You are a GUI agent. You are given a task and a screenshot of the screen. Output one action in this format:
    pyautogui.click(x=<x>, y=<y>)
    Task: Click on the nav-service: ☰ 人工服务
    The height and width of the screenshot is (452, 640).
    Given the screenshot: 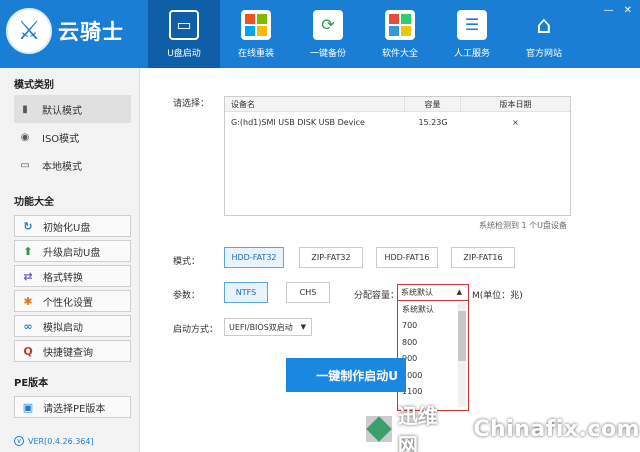 What is the action you would take?
    pyautogui.click(x=472, y=34)
    